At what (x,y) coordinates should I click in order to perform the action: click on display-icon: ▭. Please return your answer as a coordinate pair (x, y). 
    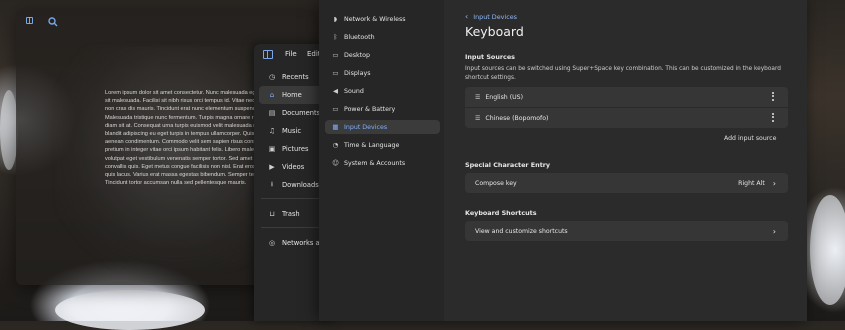
    Looking at the image, I should click on (335, 73).